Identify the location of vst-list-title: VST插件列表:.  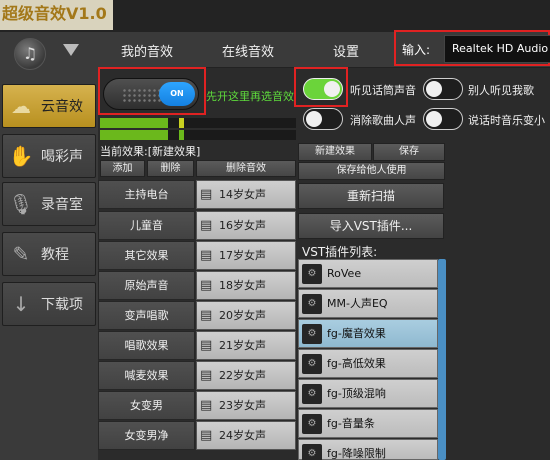
(340, 252).